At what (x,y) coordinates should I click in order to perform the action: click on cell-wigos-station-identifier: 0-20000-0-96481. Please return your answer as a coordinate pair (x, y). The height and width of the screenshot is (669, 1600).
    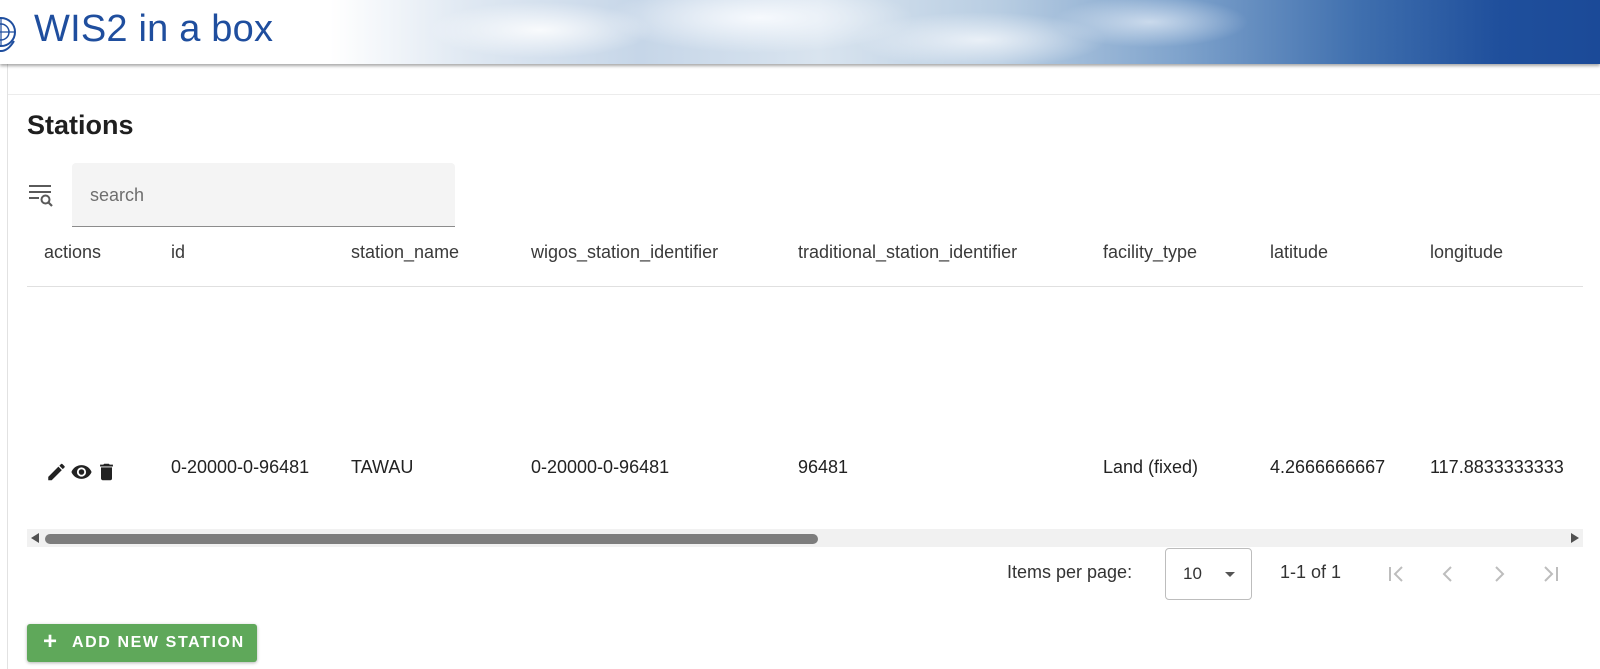
    Looking at the image, I should click on (600, 467).